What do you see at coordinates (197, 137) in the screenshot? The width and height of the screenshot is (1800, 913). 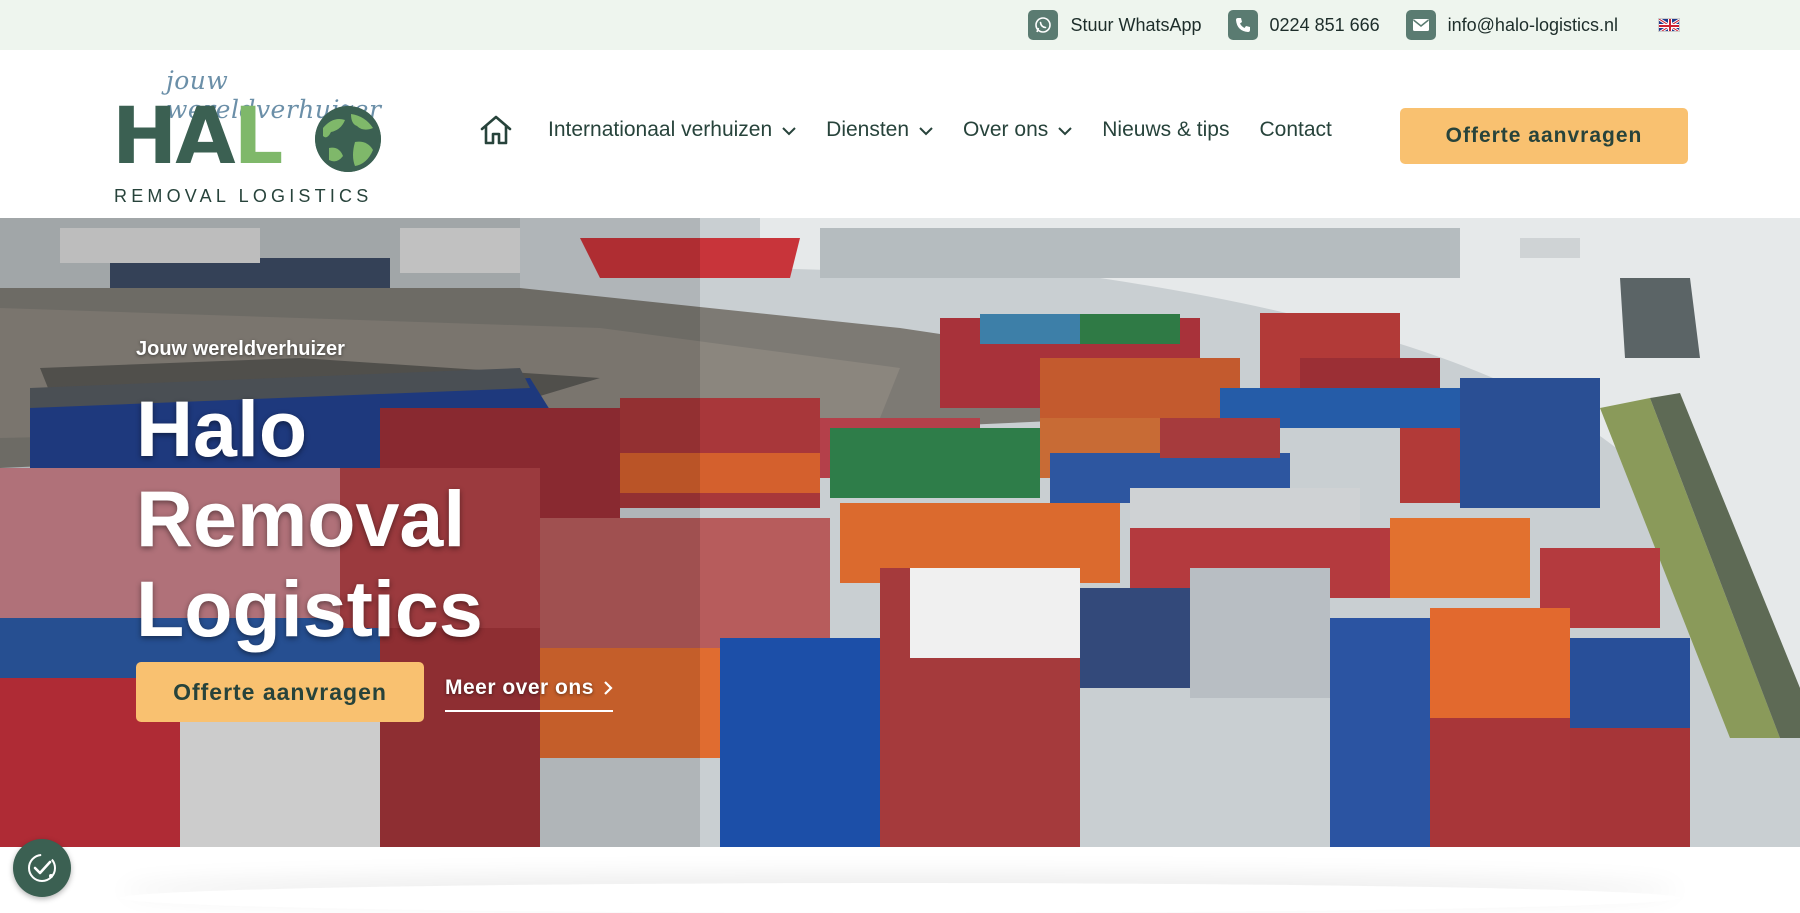 I see `logo-wordmark: HAL` at bounding box center [197, 137].